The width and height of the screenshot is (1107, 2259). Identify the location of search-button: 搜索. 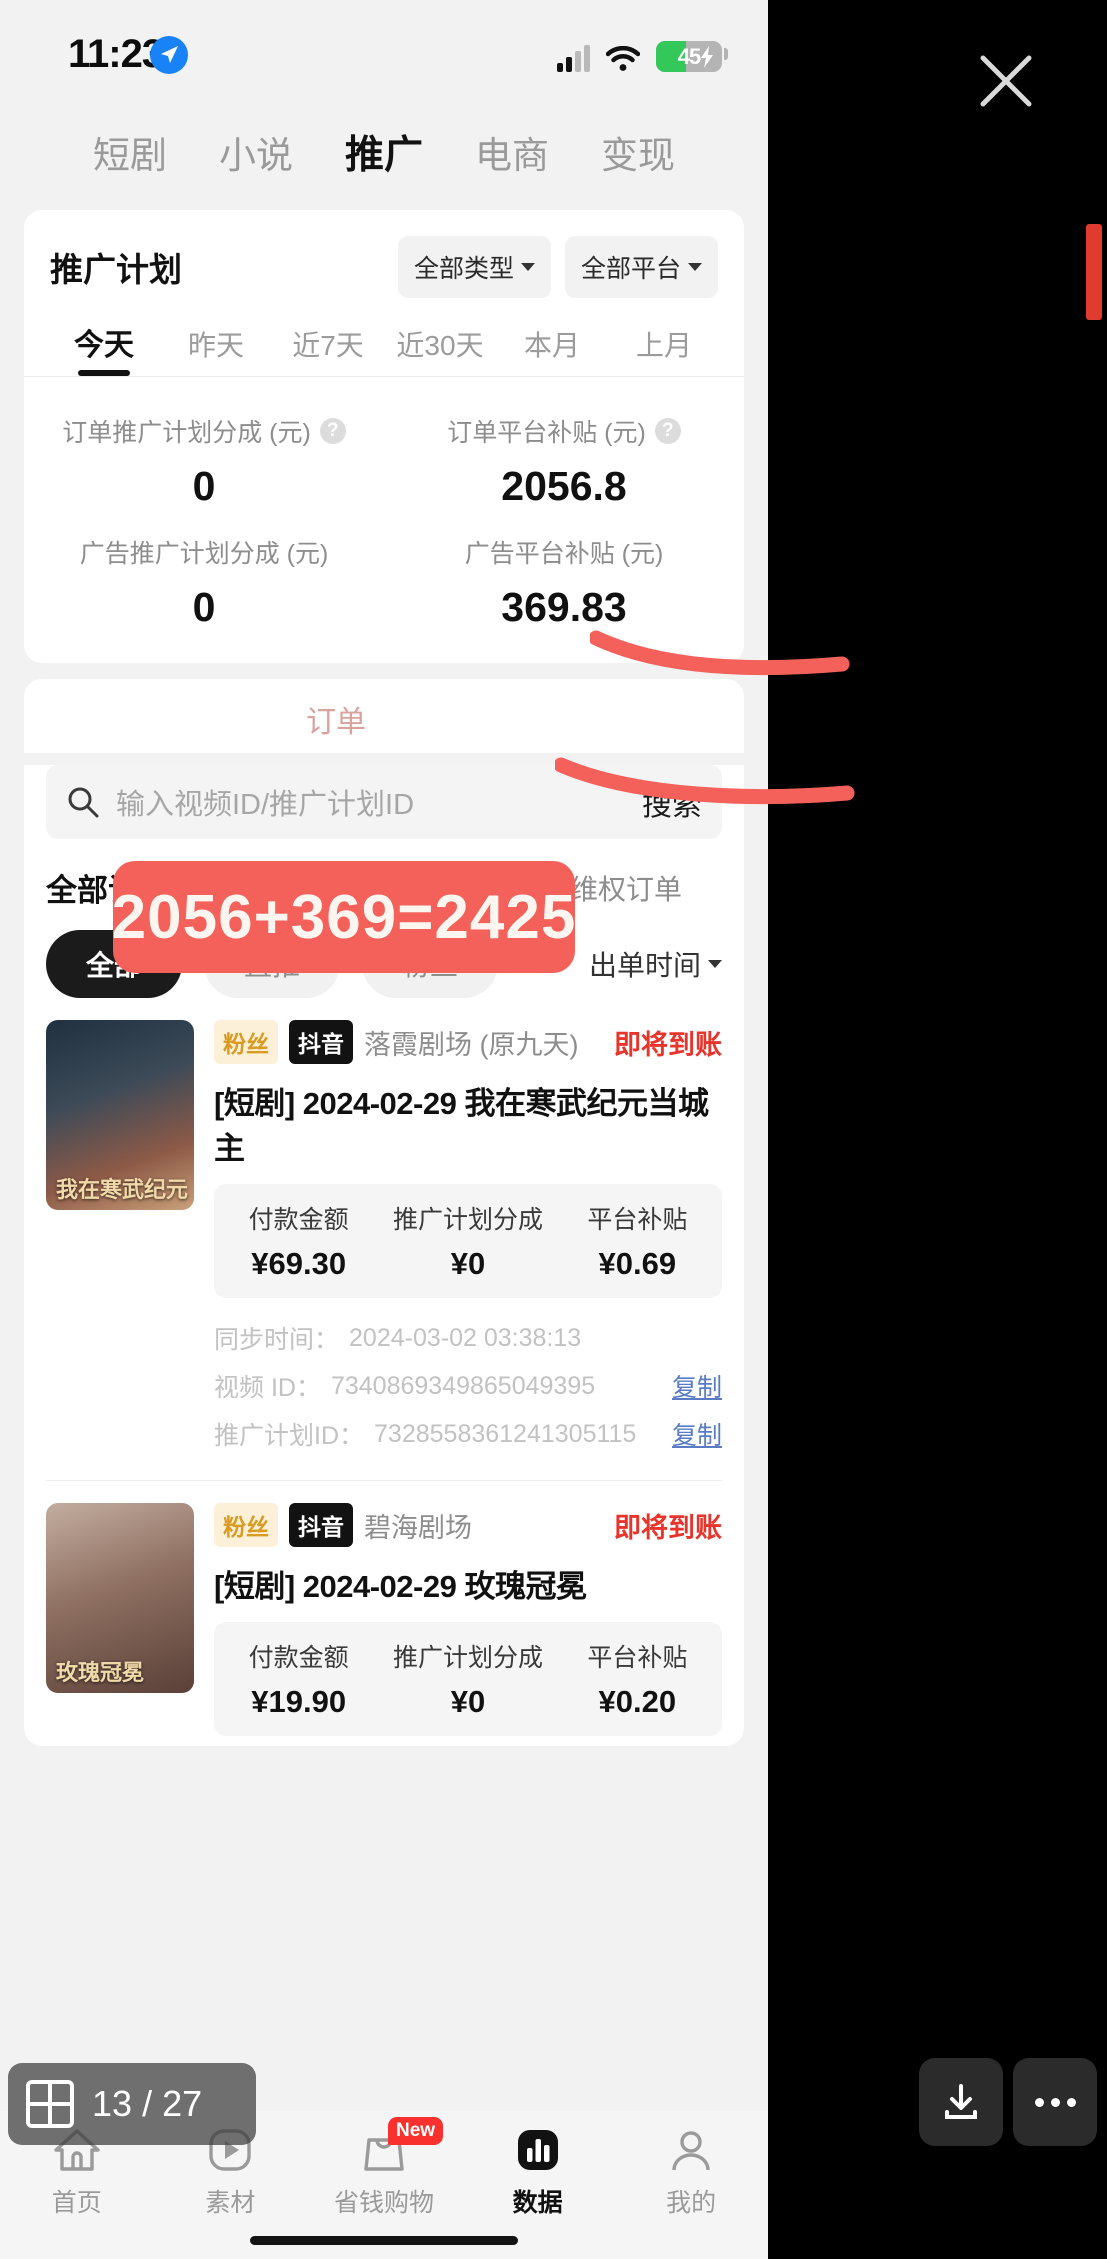
(672, 802).